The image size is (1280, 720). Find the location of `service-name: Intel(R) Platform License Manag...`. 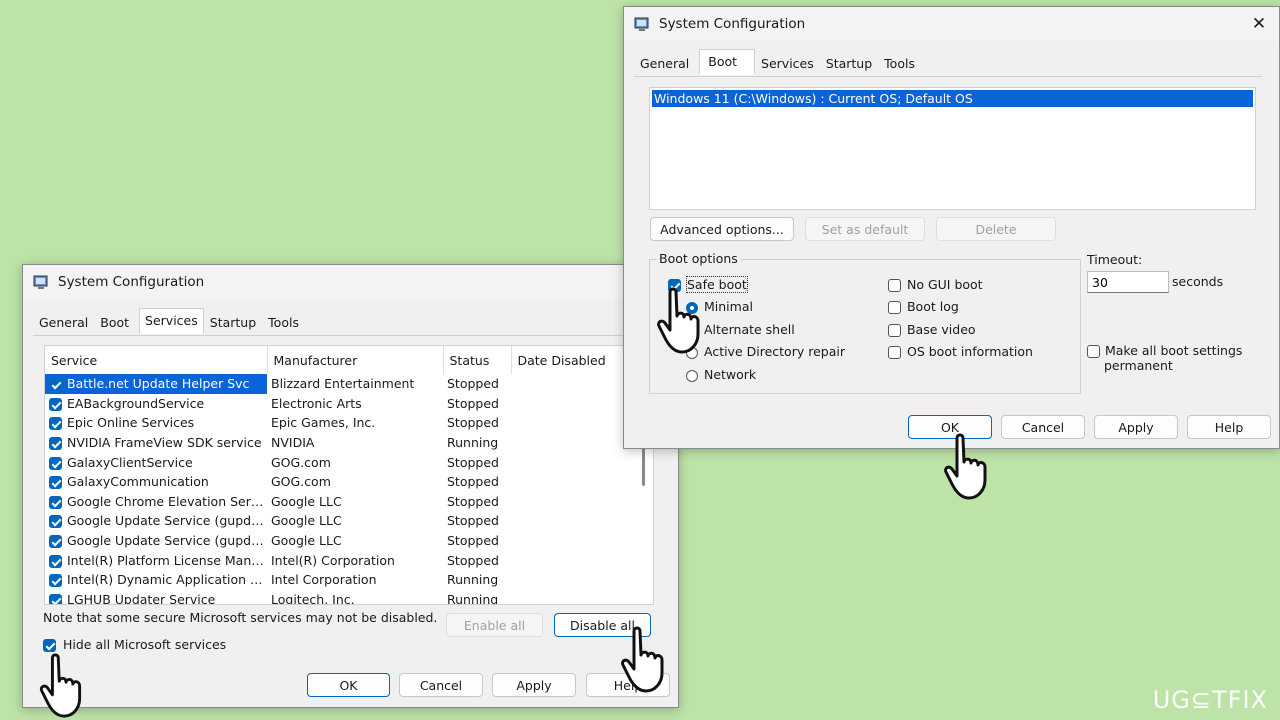

service-name: Intel(R) Platform License Manag... is located at coordinates (167, 560).